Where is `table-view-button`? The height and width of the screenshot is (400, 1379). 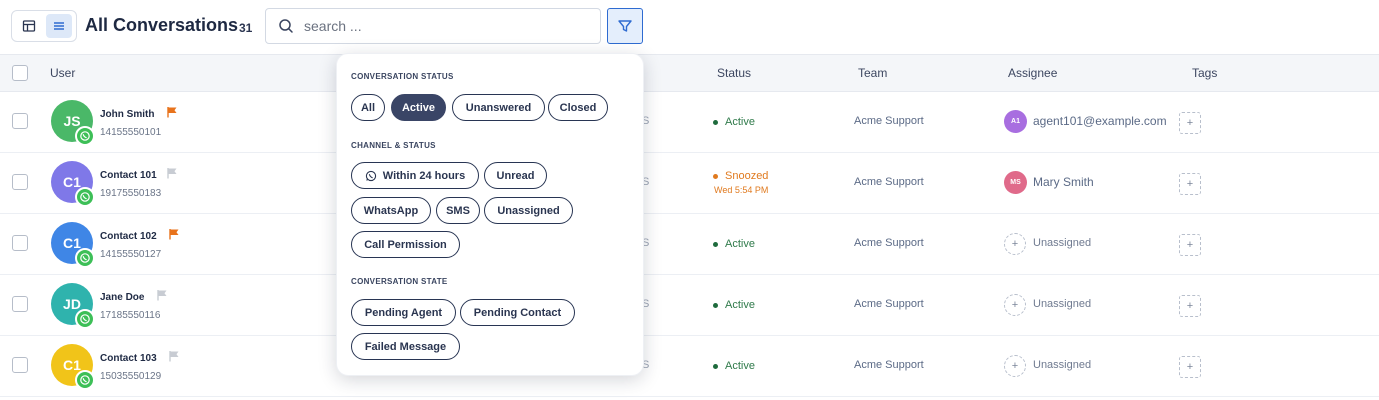 table-view-button is located at coordinates (29, 26).